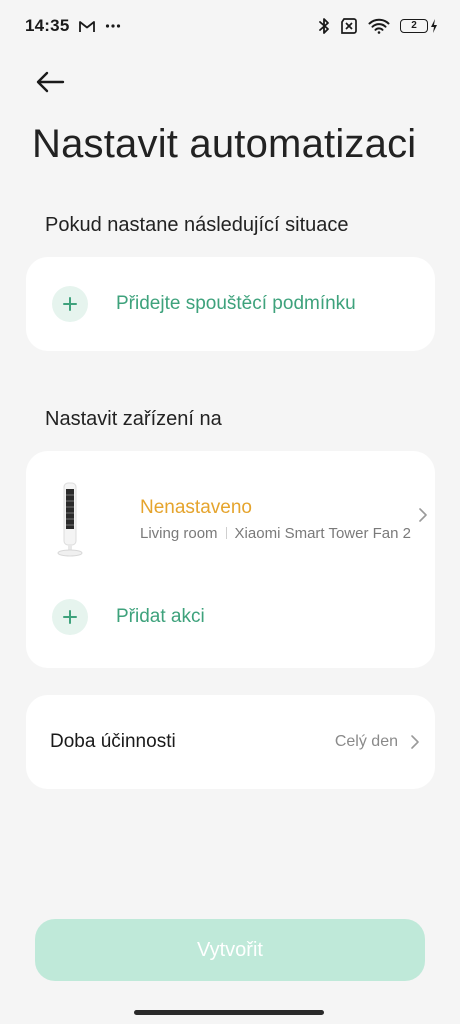 Image resolution: width=460 pixels, height=1024 pixels. Describe the element at coordinates (230, 950) in the screenshot. I see `create-button: Vytvořit` at that location.